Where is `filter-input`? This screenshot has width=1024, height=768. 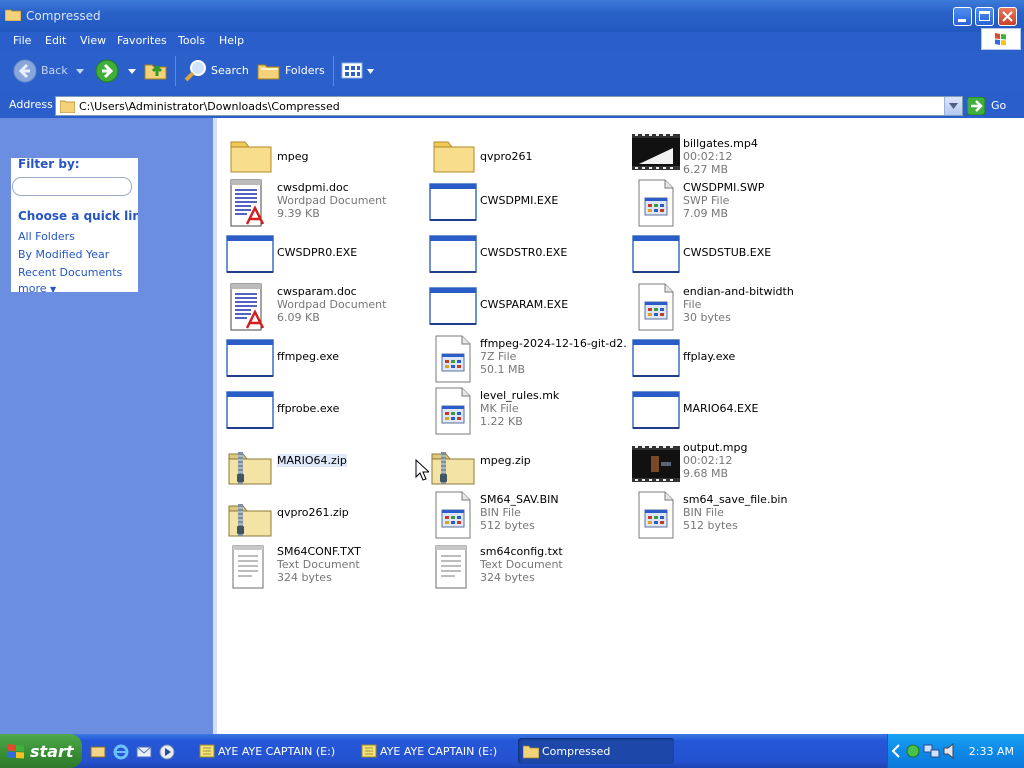 filter-input is located at coordinates (72, 186).